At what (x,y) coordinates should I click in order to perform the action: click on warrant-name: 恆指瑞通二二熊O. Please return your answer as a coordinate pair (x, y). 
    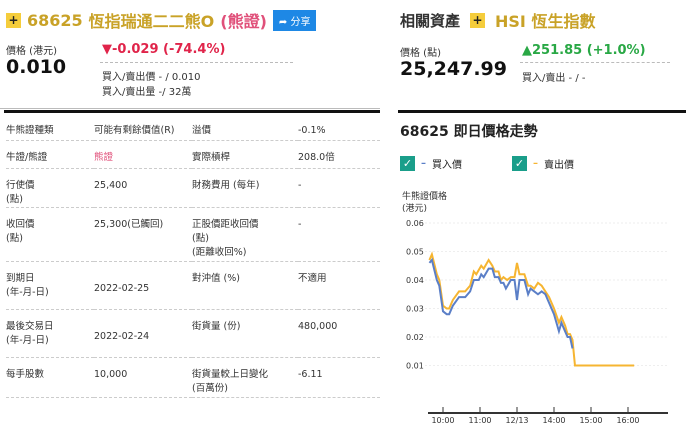
    Looking at the image, I should click on (151, 21).